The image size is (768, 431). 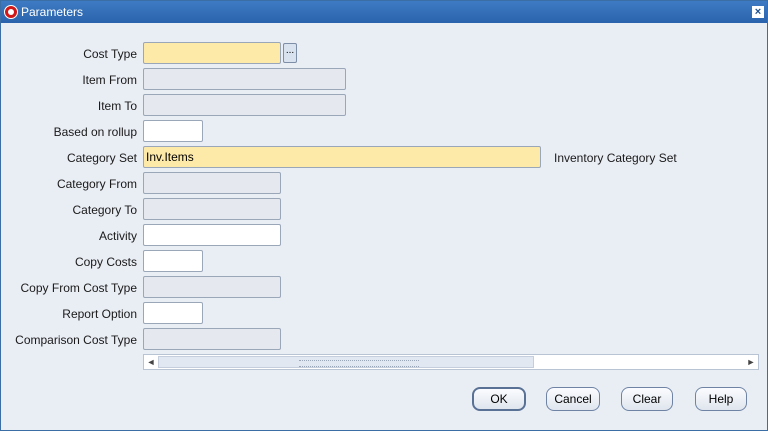 I want to click on scroll-right-icon: ►, so click(x=751, y=362).